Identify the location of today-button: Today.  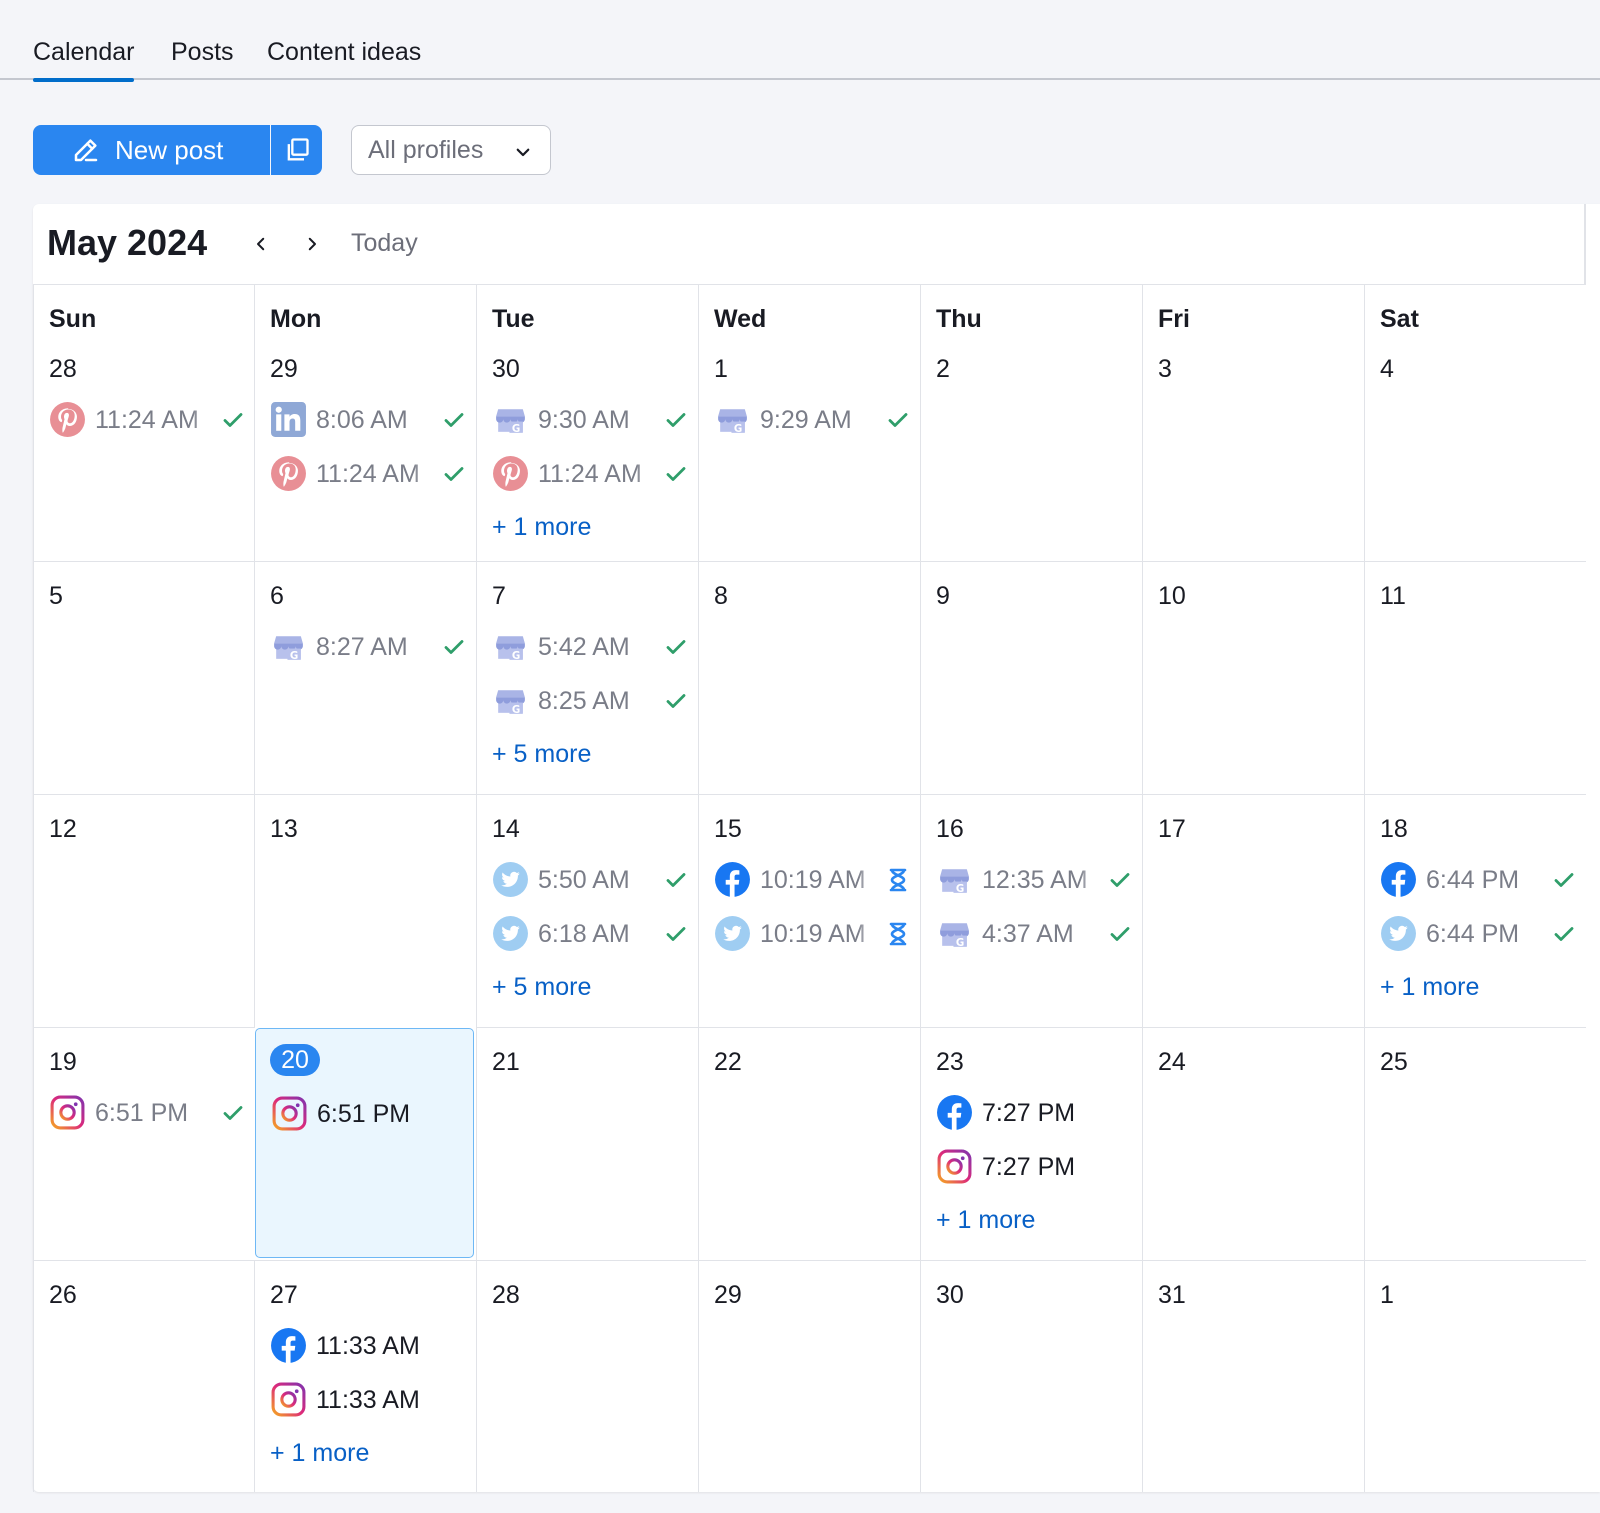
(384, 243).